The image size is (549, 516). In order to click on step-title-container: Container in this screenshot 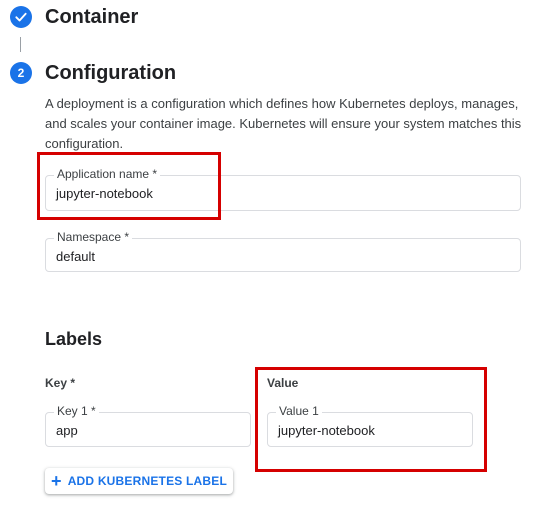, I will do `click(91, 17)`.